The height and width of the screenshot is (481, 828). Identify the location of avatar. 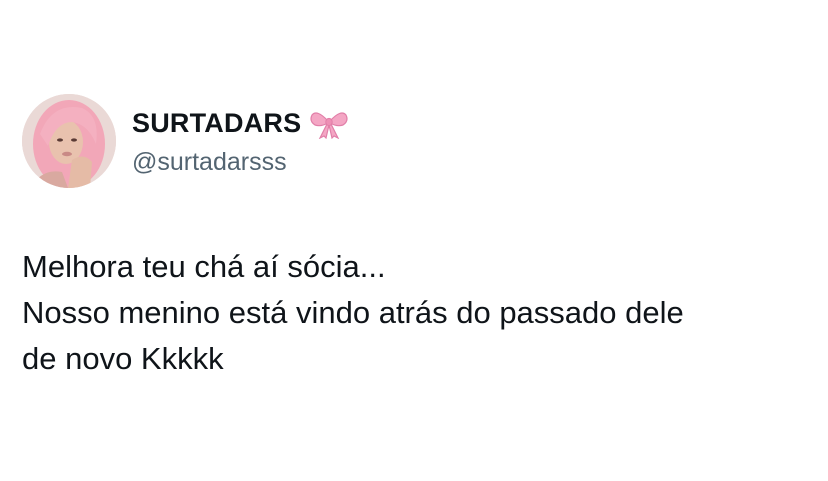
(69, 141).